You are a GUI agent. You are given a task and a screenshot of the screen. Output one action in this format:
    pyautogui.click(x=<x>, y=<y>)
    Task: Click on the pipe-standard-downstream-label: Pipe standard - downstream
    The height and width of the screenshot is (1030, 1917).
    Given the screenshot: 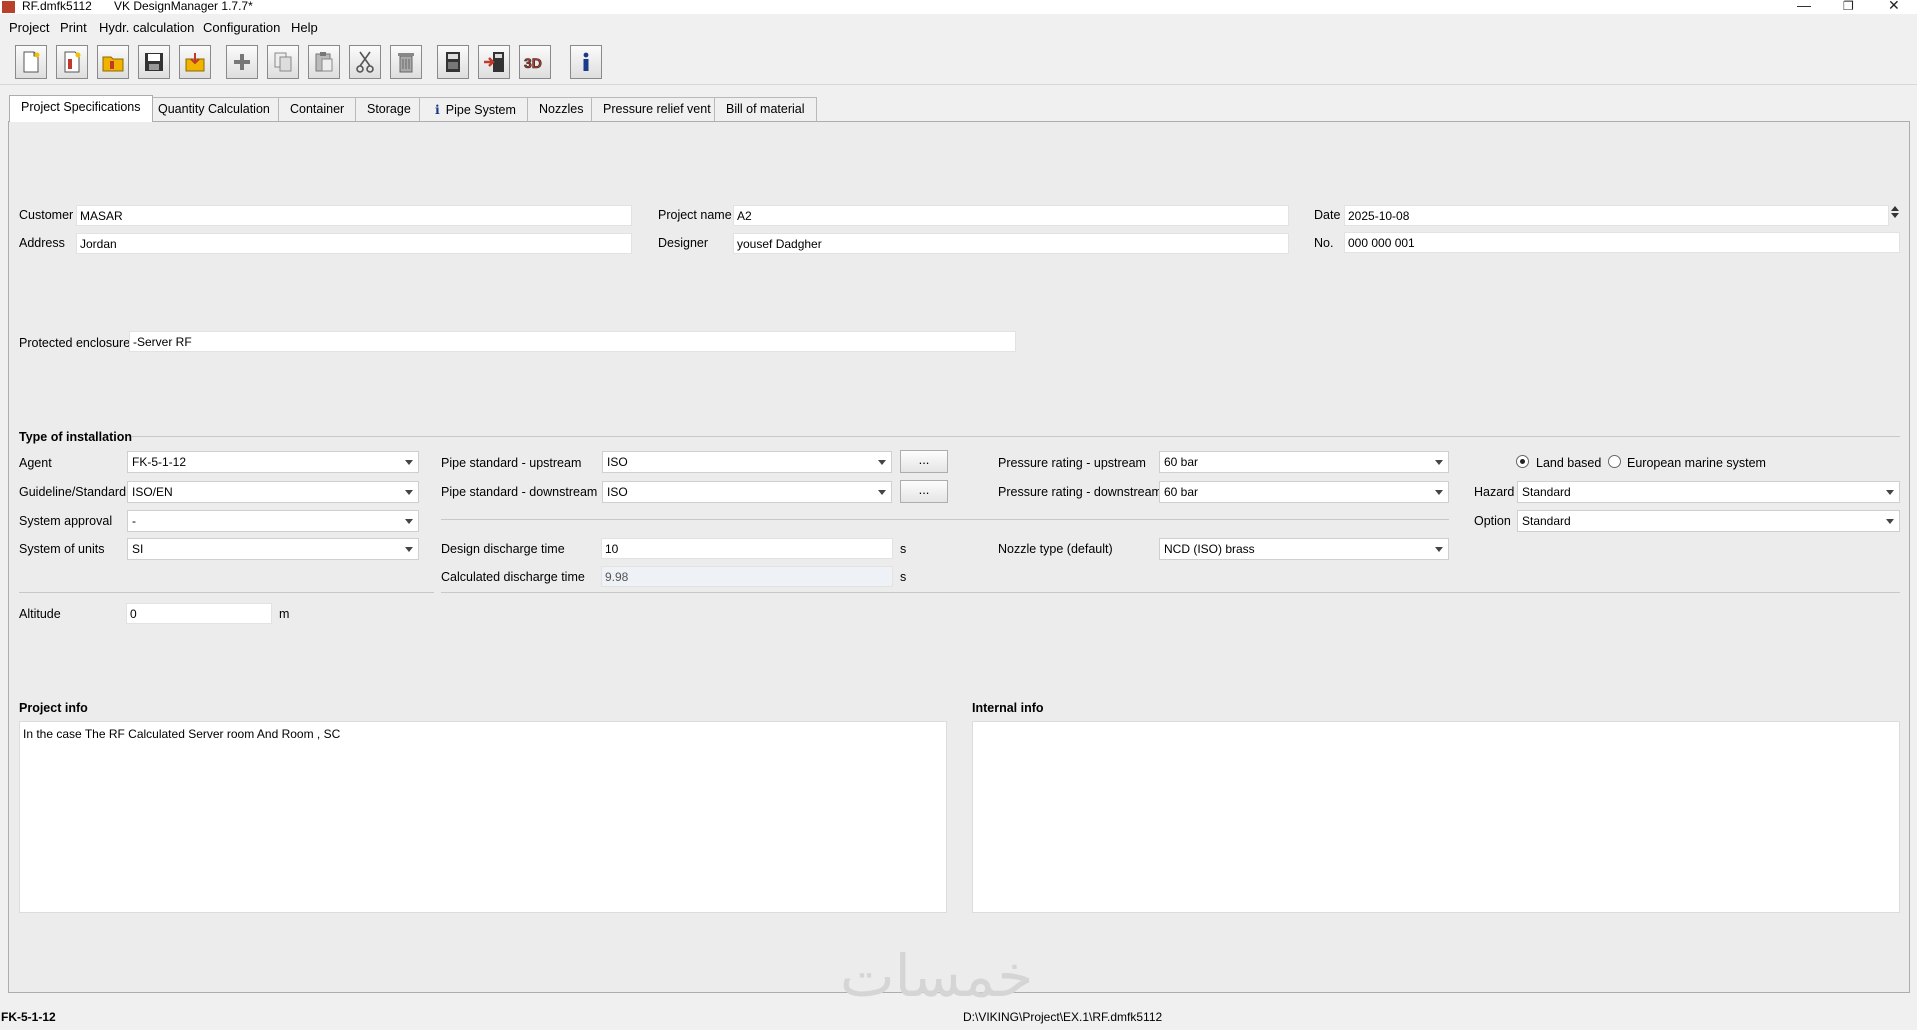 What is the action you would take?
    pyautogui.click(x=519, y=492)
    